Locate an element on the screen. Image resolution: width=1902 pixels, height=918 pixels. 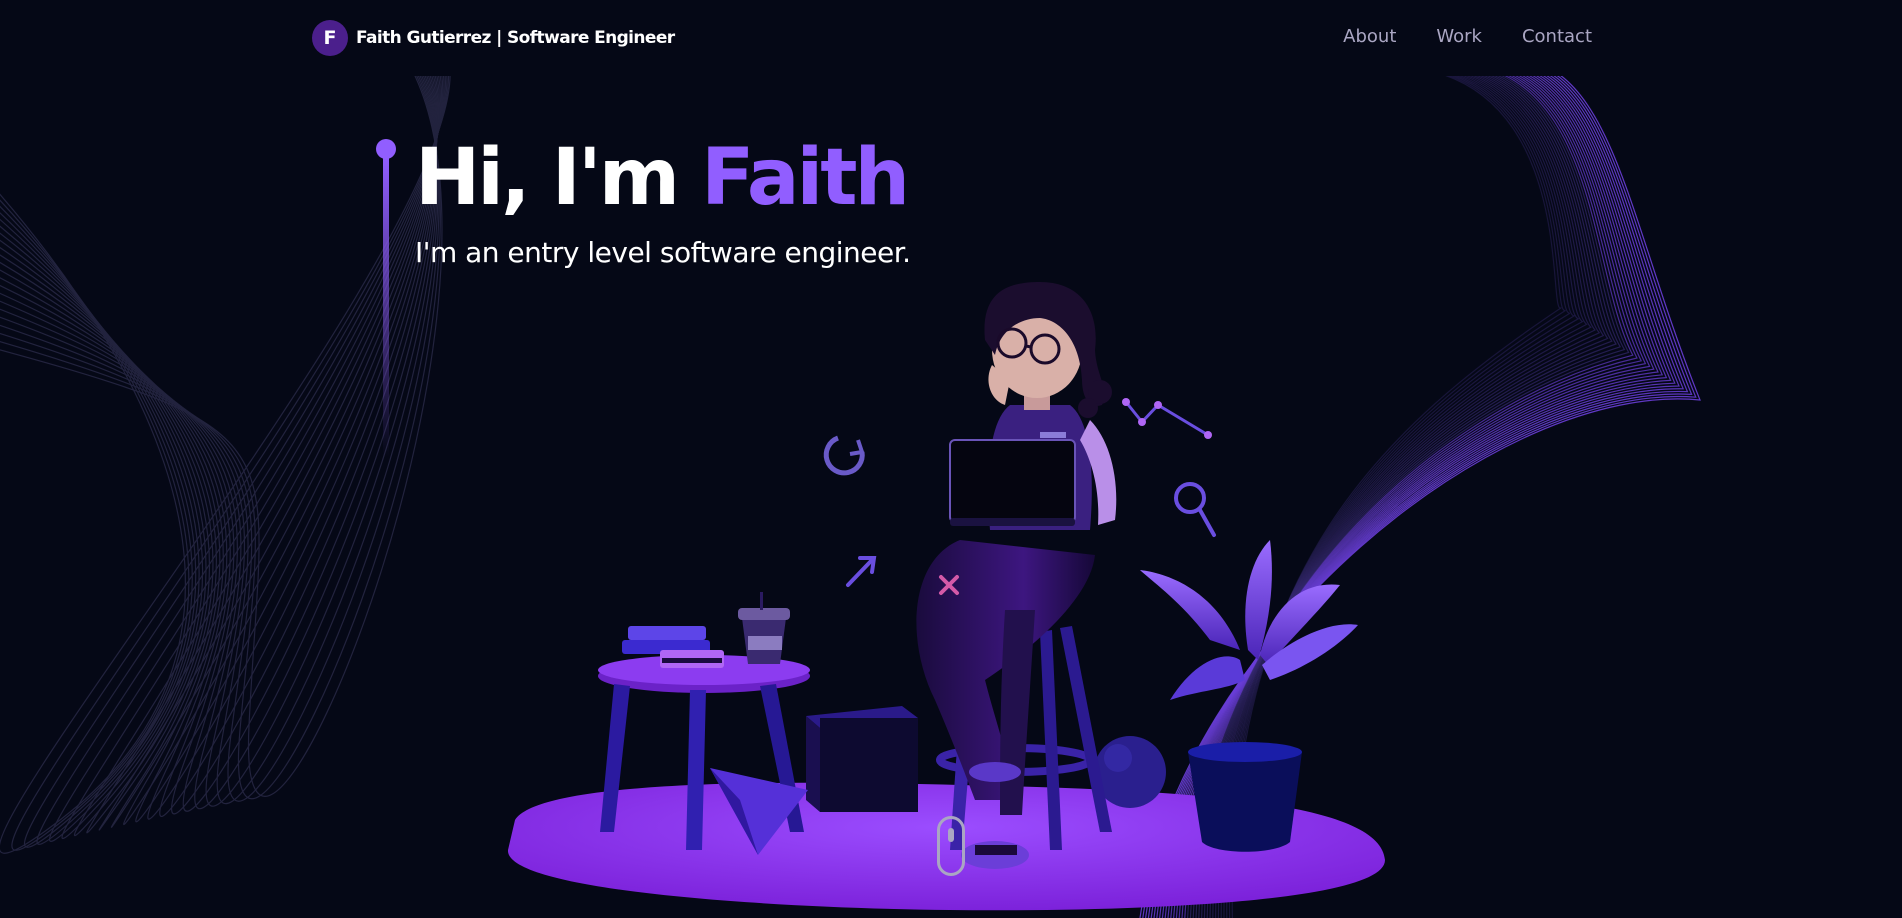
nav-links: About Work Contact is located at coordinates (1467, 36).